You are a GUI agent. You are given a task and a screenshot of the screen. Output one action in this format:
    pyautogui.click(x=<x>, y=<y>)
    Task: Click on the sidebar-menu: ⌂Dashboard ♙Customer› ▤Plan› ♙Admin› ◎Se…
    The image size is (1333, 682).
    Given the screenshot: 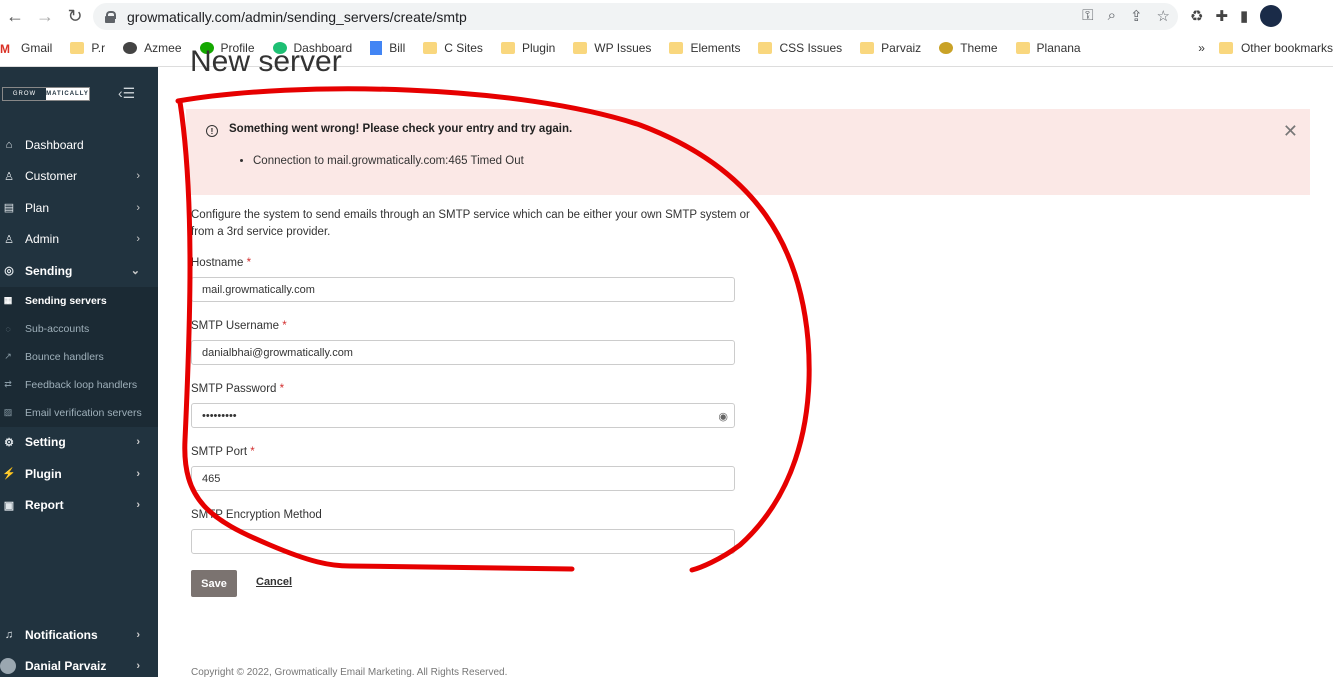 What is the action you would take?
    pyautogui.click(x=79, y=325)
    